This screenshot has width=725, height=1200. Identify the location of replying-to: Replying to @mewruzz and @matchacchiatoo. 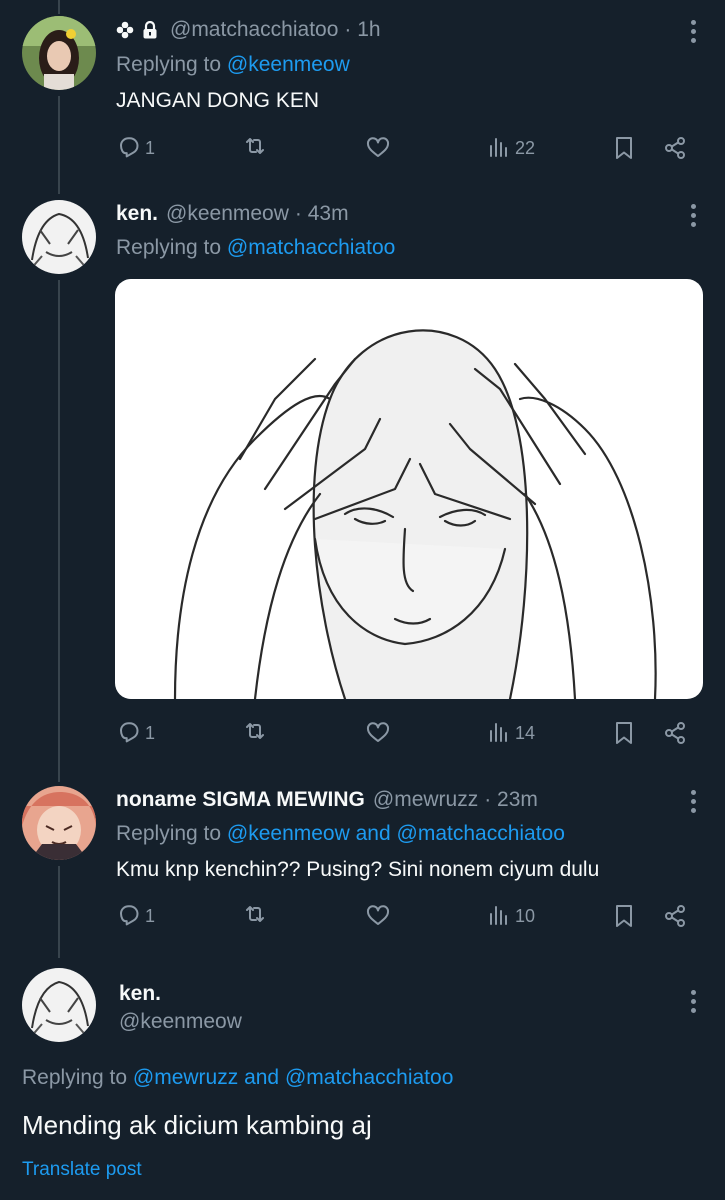
(237, 1078).